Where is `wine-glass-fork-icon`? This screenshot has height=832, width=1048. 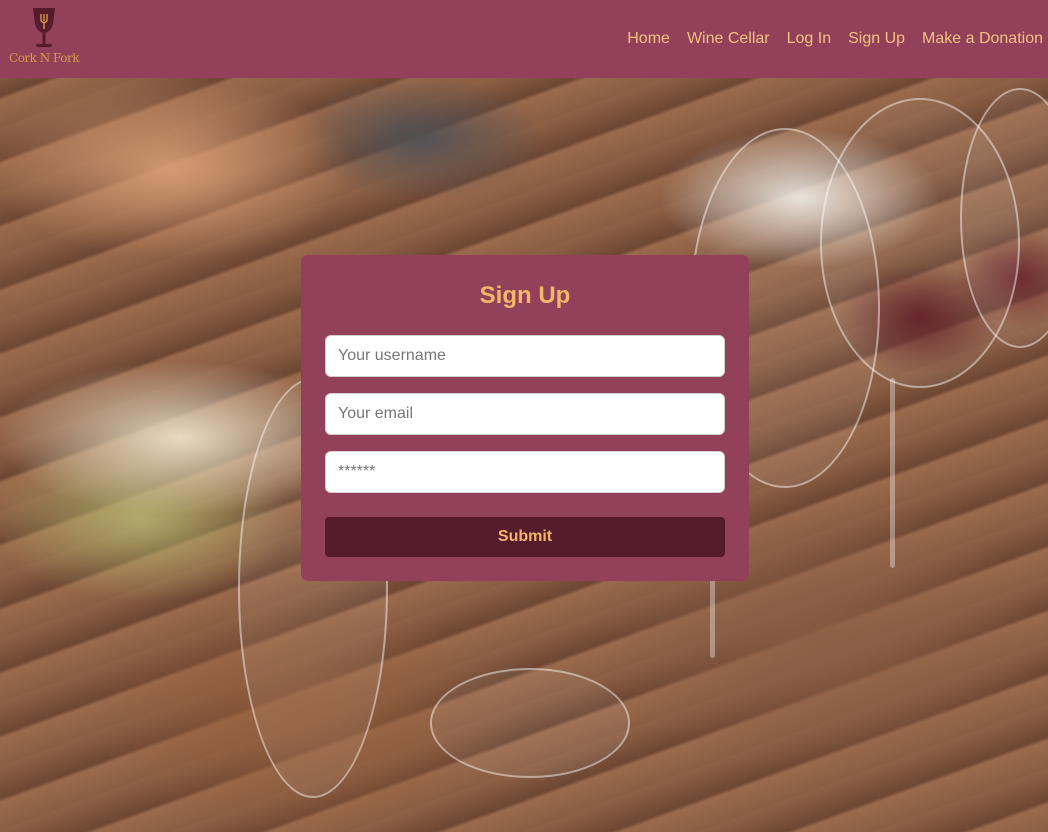
wine-glass-fork-icon is located at coordinates (44, 27).